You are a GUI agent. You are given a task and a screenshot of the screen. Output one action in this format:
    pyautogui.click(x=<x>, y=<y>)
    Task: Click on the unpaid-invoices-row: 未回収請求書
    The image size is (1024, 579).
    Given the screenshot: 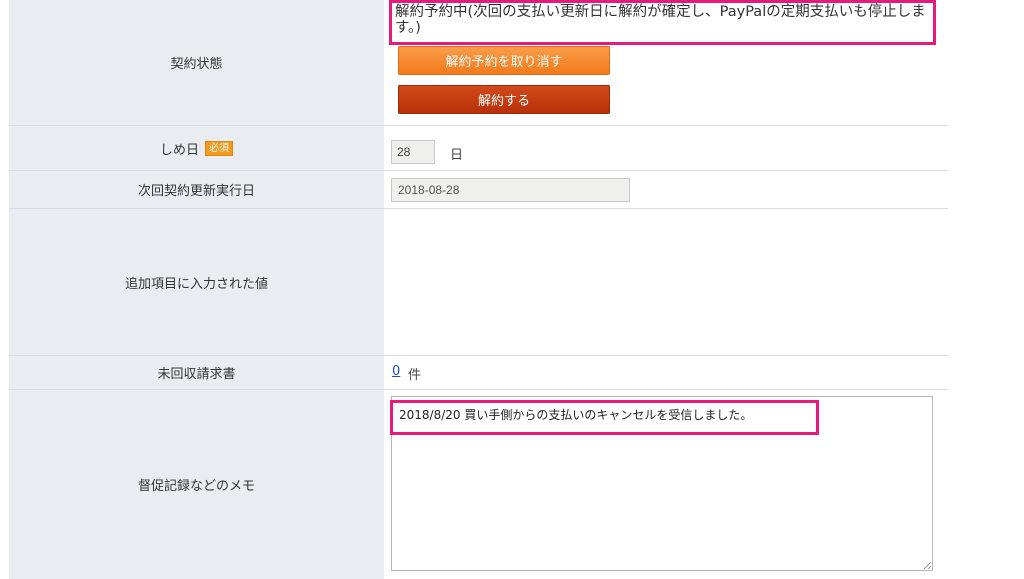 What is the action you would take?
    pyautogui.click(x=478, y=373)
    